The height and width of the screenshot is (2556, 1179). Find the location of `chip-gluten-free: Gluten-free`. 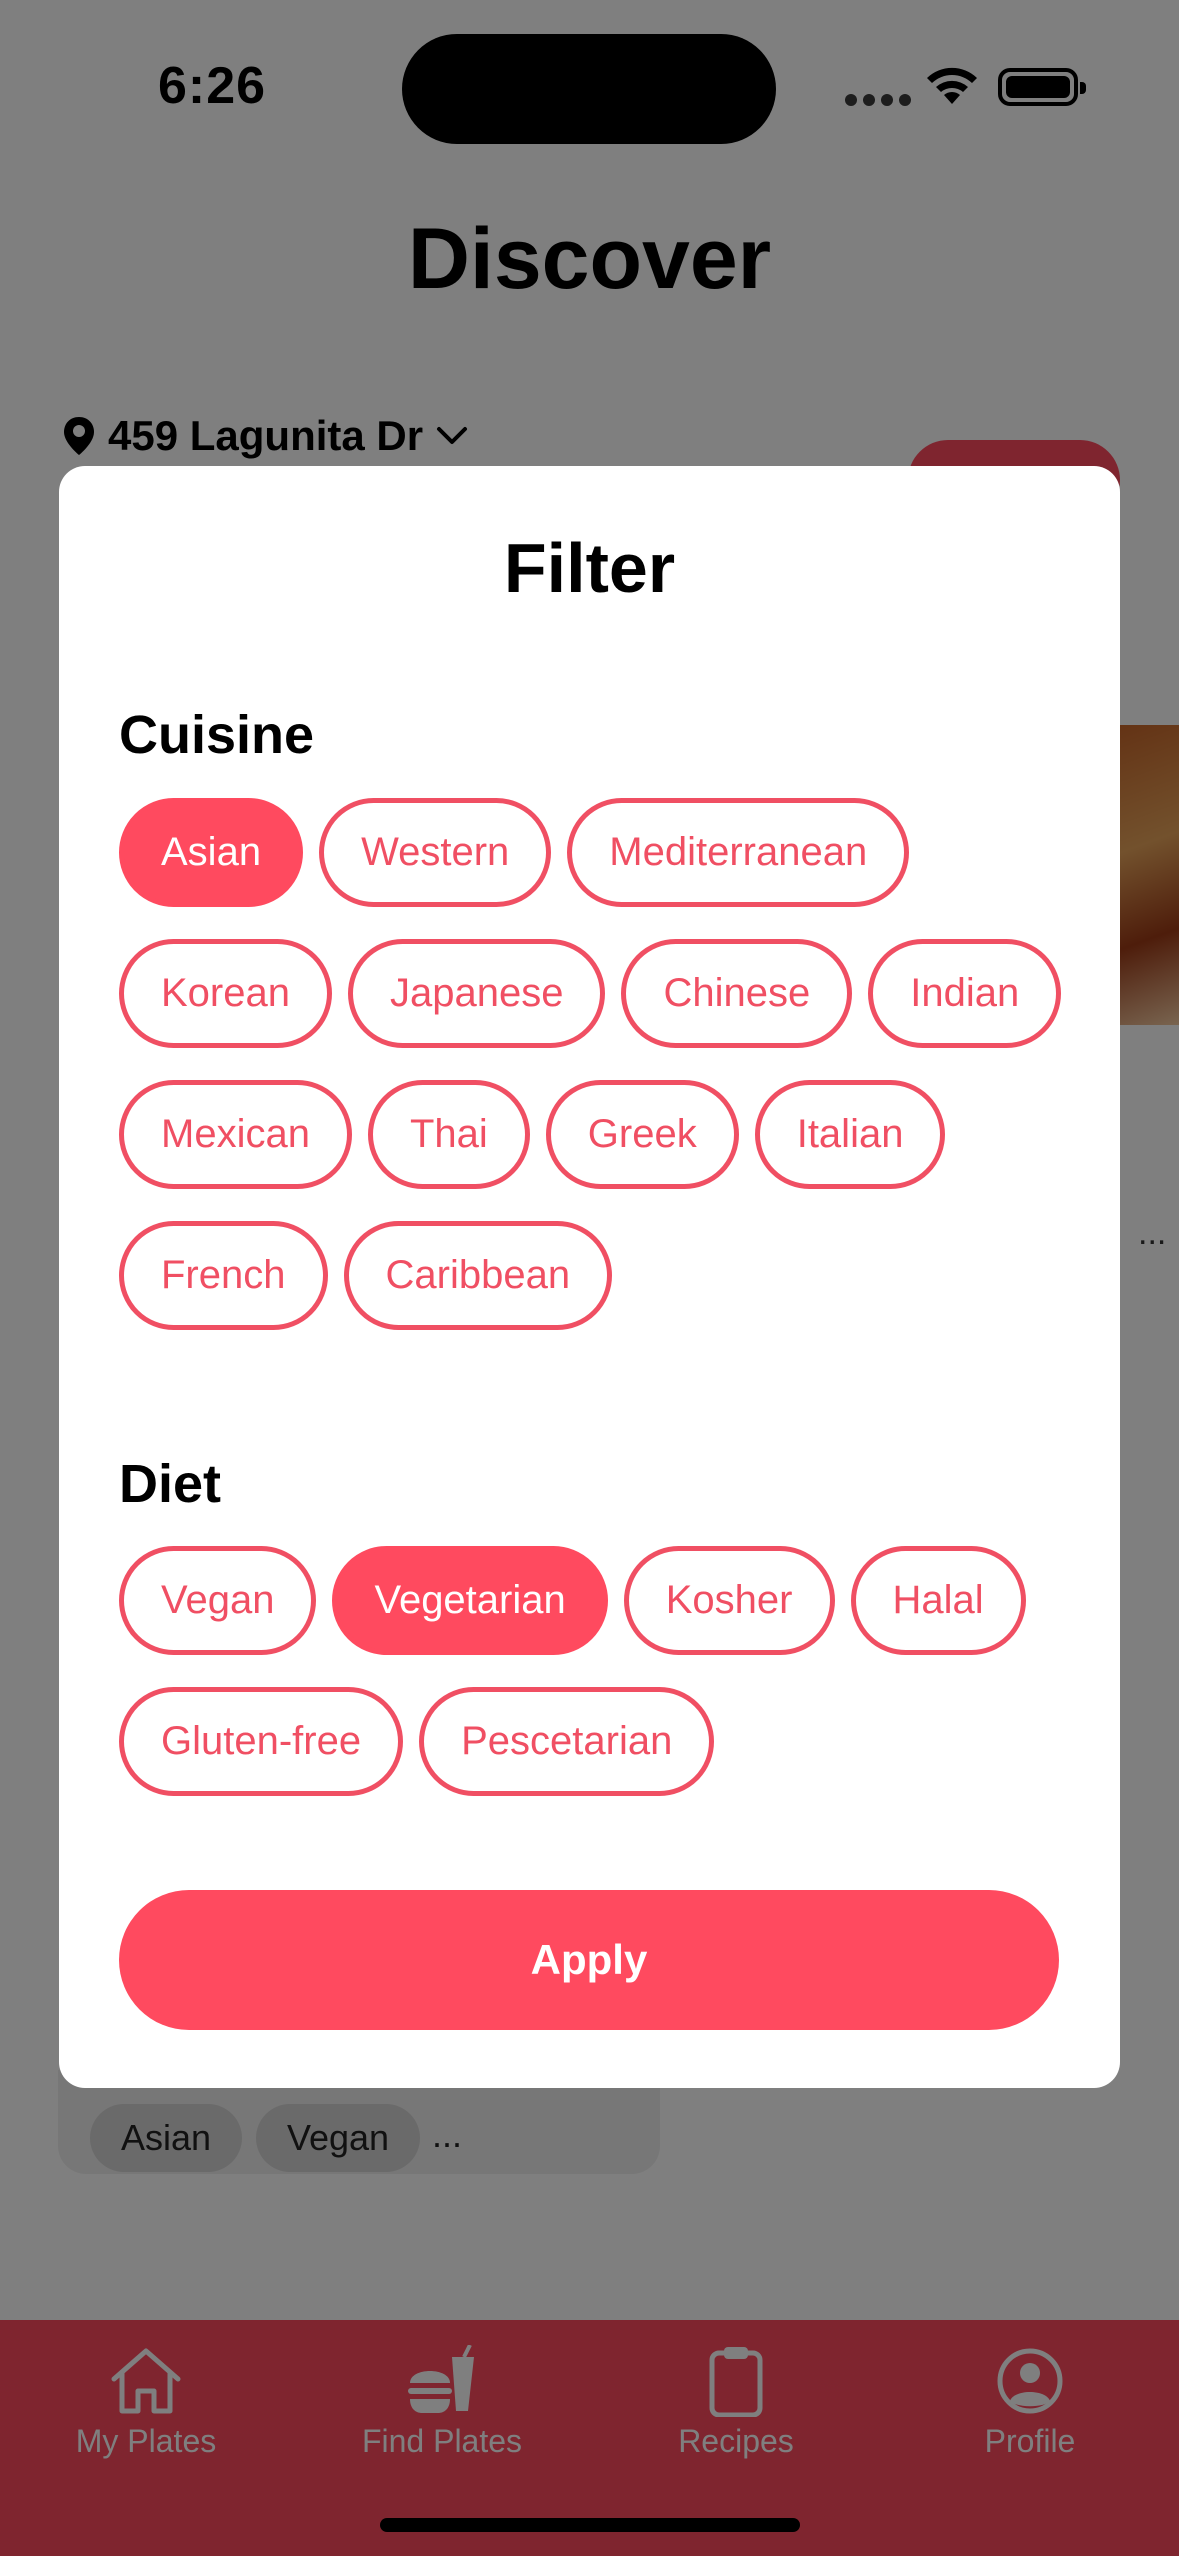

chip-gluten-free: Gluten-free is located at coordinates (261, 1741).